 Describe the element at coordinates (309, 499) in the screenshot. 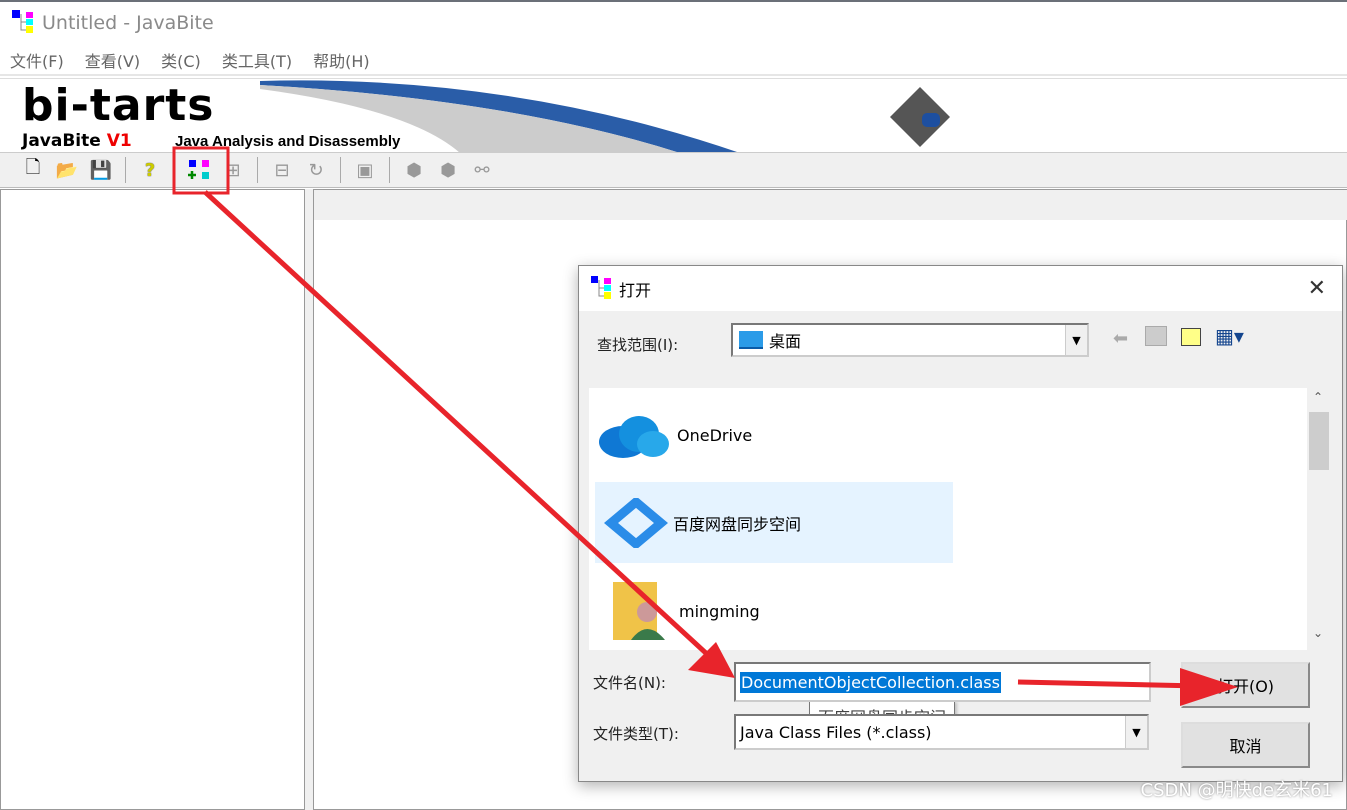

I see `pane-splitter` at that location.